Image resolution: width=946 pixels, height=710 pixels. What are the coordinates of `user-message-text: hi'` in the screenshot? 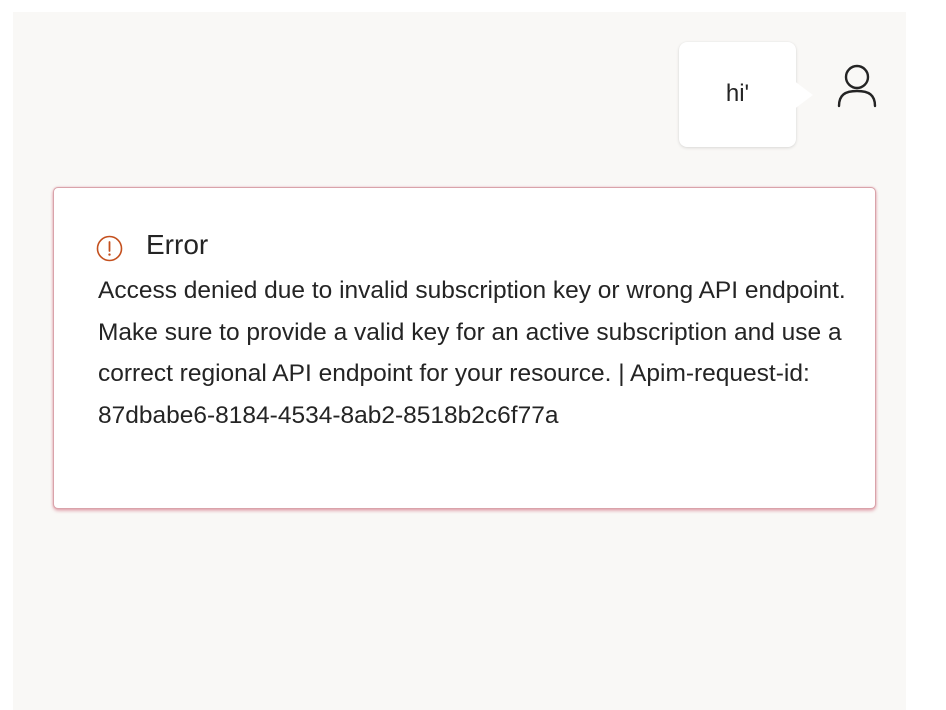 It's located at (737, 93).